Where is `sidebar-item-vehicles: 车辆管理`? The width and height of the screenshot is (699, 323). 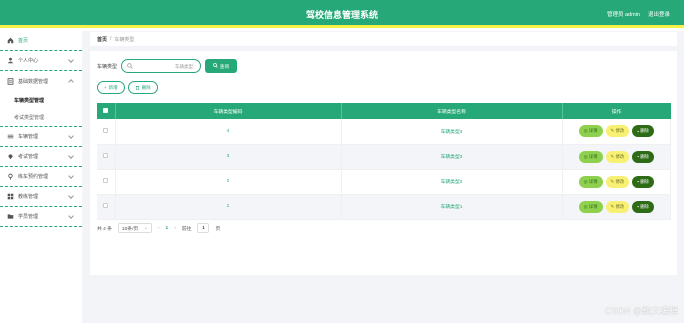 sidebar-item-vehicles: 车辆管理 is located at coordinates (41, 137).